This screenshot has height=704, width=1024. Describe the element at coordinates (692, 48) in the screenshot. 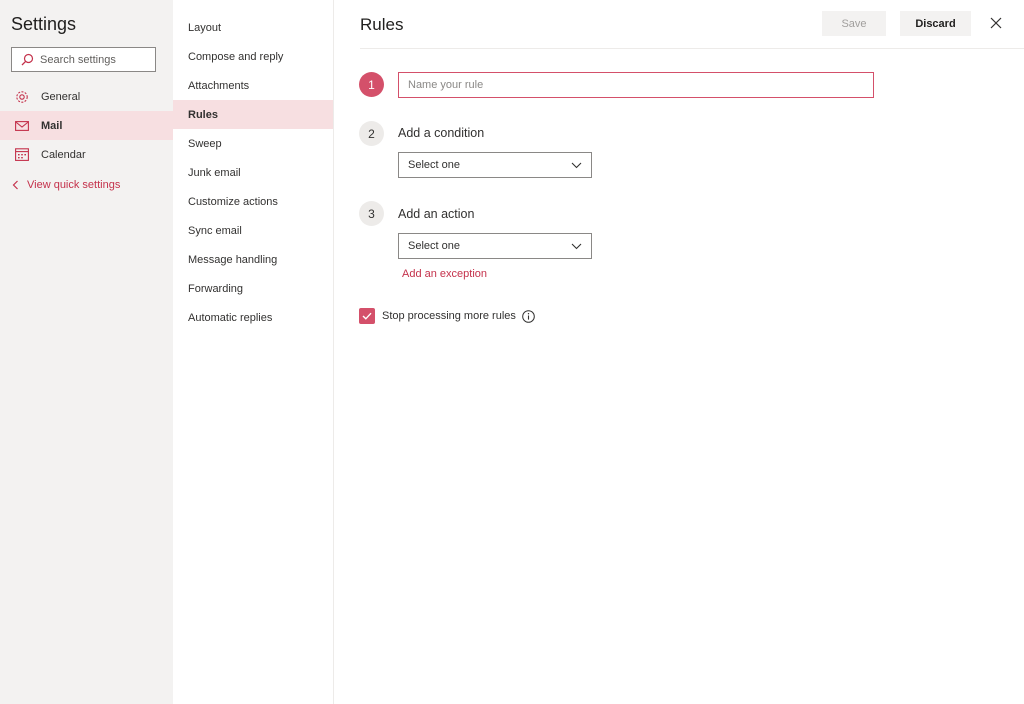

I see `header-divider` at that location.